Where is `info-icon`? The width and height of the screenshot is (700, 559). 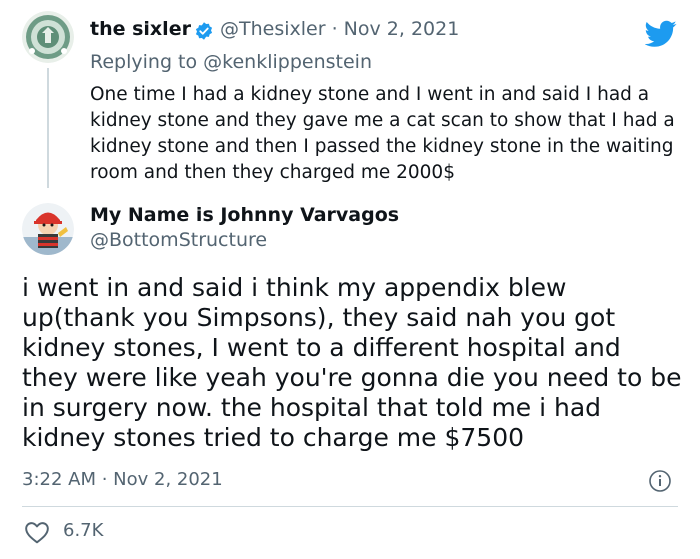 info-icon is located at coordinates (660, 481).